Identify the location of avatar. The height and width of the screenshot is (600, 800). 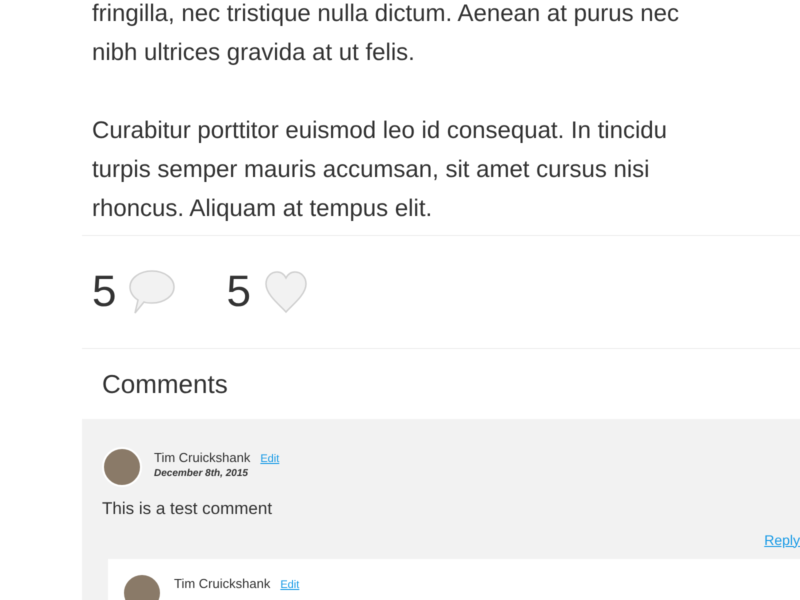
(122, 467).